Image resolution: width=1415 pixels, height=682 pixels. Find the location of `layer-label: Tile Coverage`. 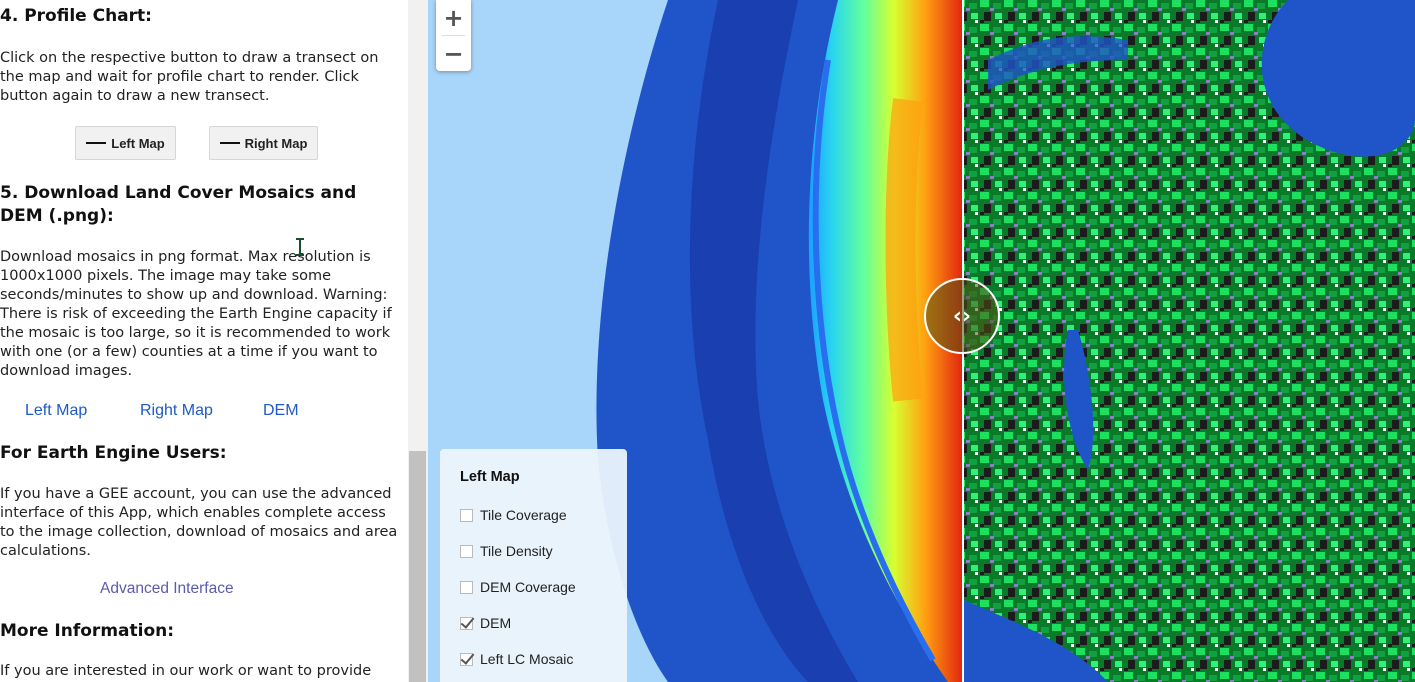

layer-label: Tile Coverage is located at coordinates (523, 515).